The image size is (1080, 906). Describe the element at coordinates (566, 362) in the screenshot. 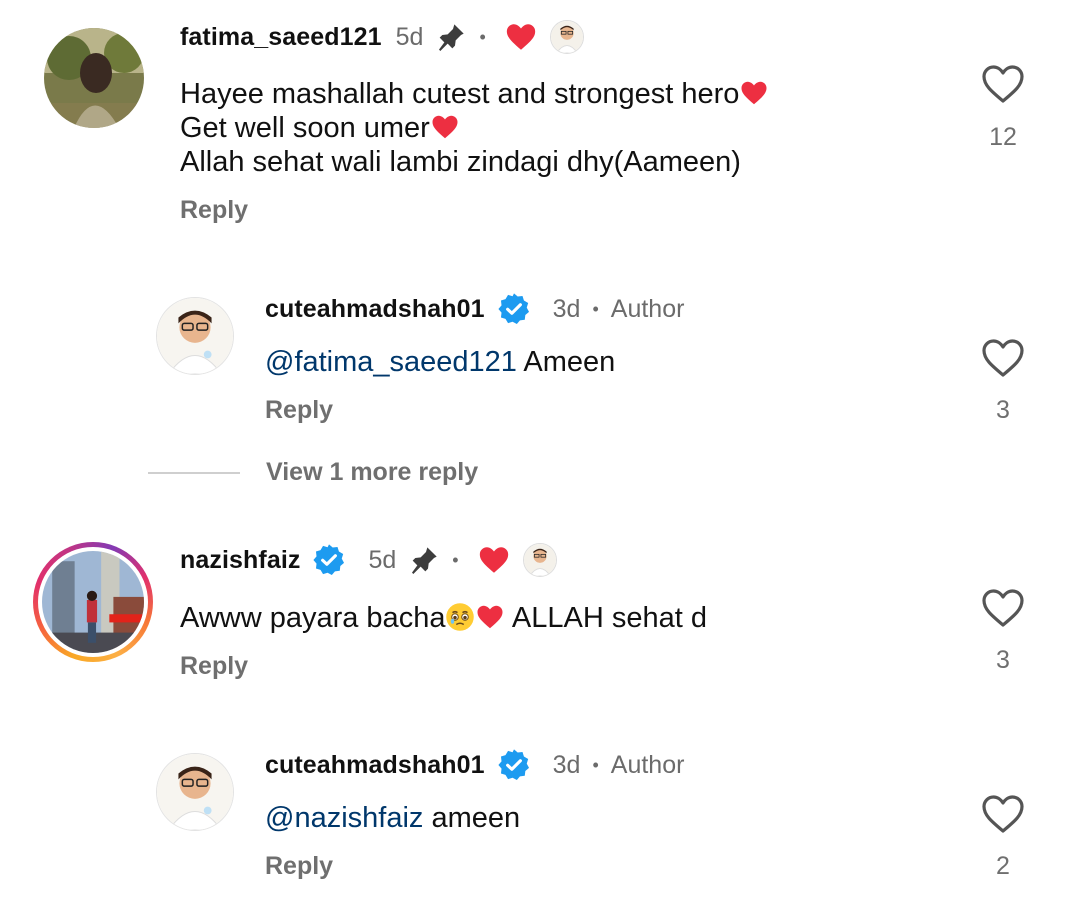

I see `reply-body: Ameen` at that location.